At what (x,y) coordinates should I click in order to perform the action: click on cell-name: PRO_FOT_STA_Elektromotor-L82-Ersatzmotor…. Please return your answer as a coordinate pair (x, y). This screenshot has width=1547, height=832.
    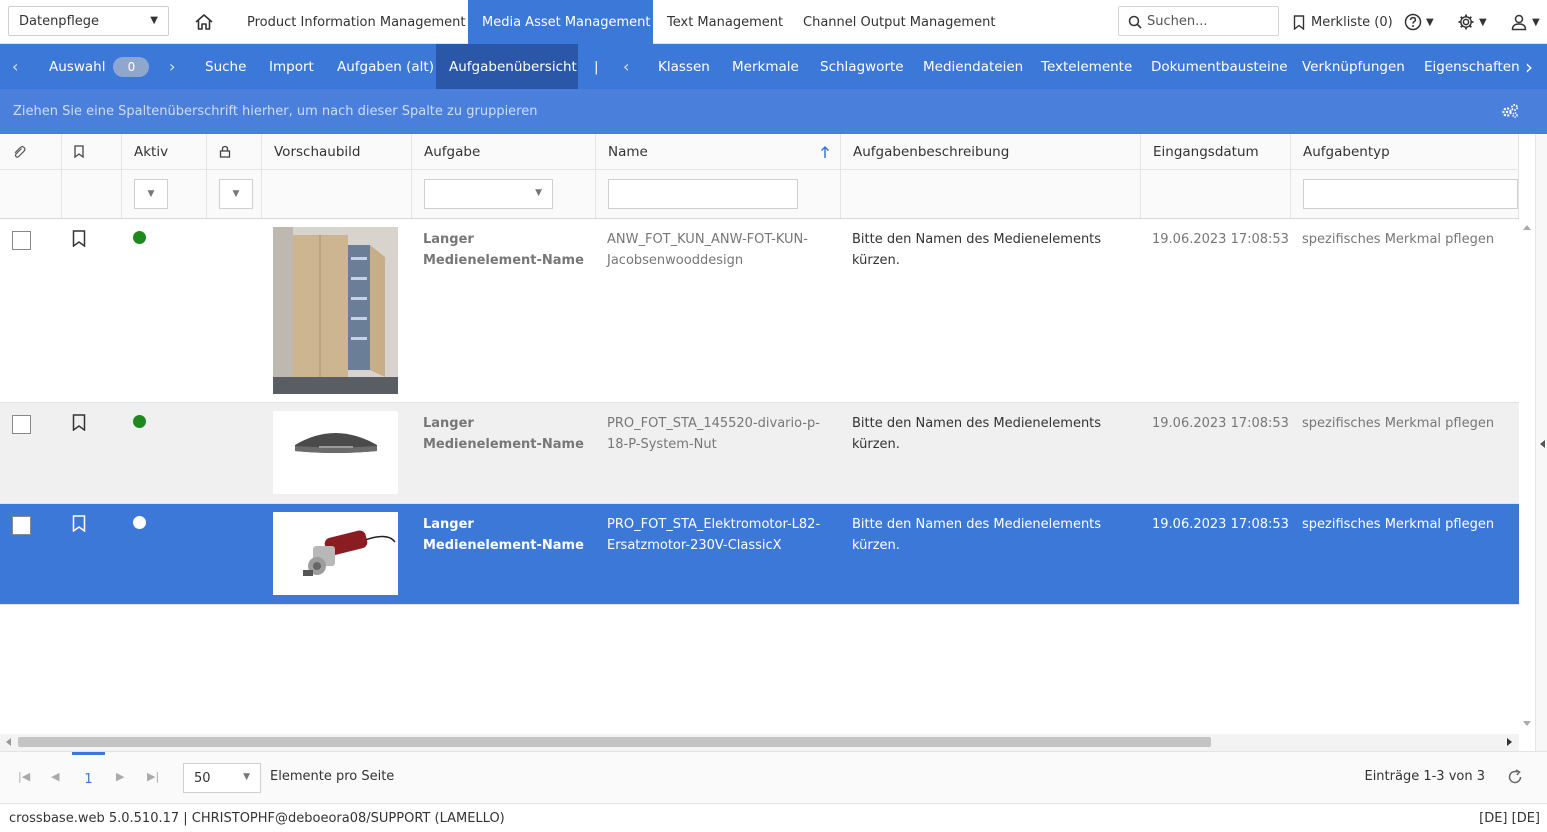
    Looking at the image, I should click on (714, 535).